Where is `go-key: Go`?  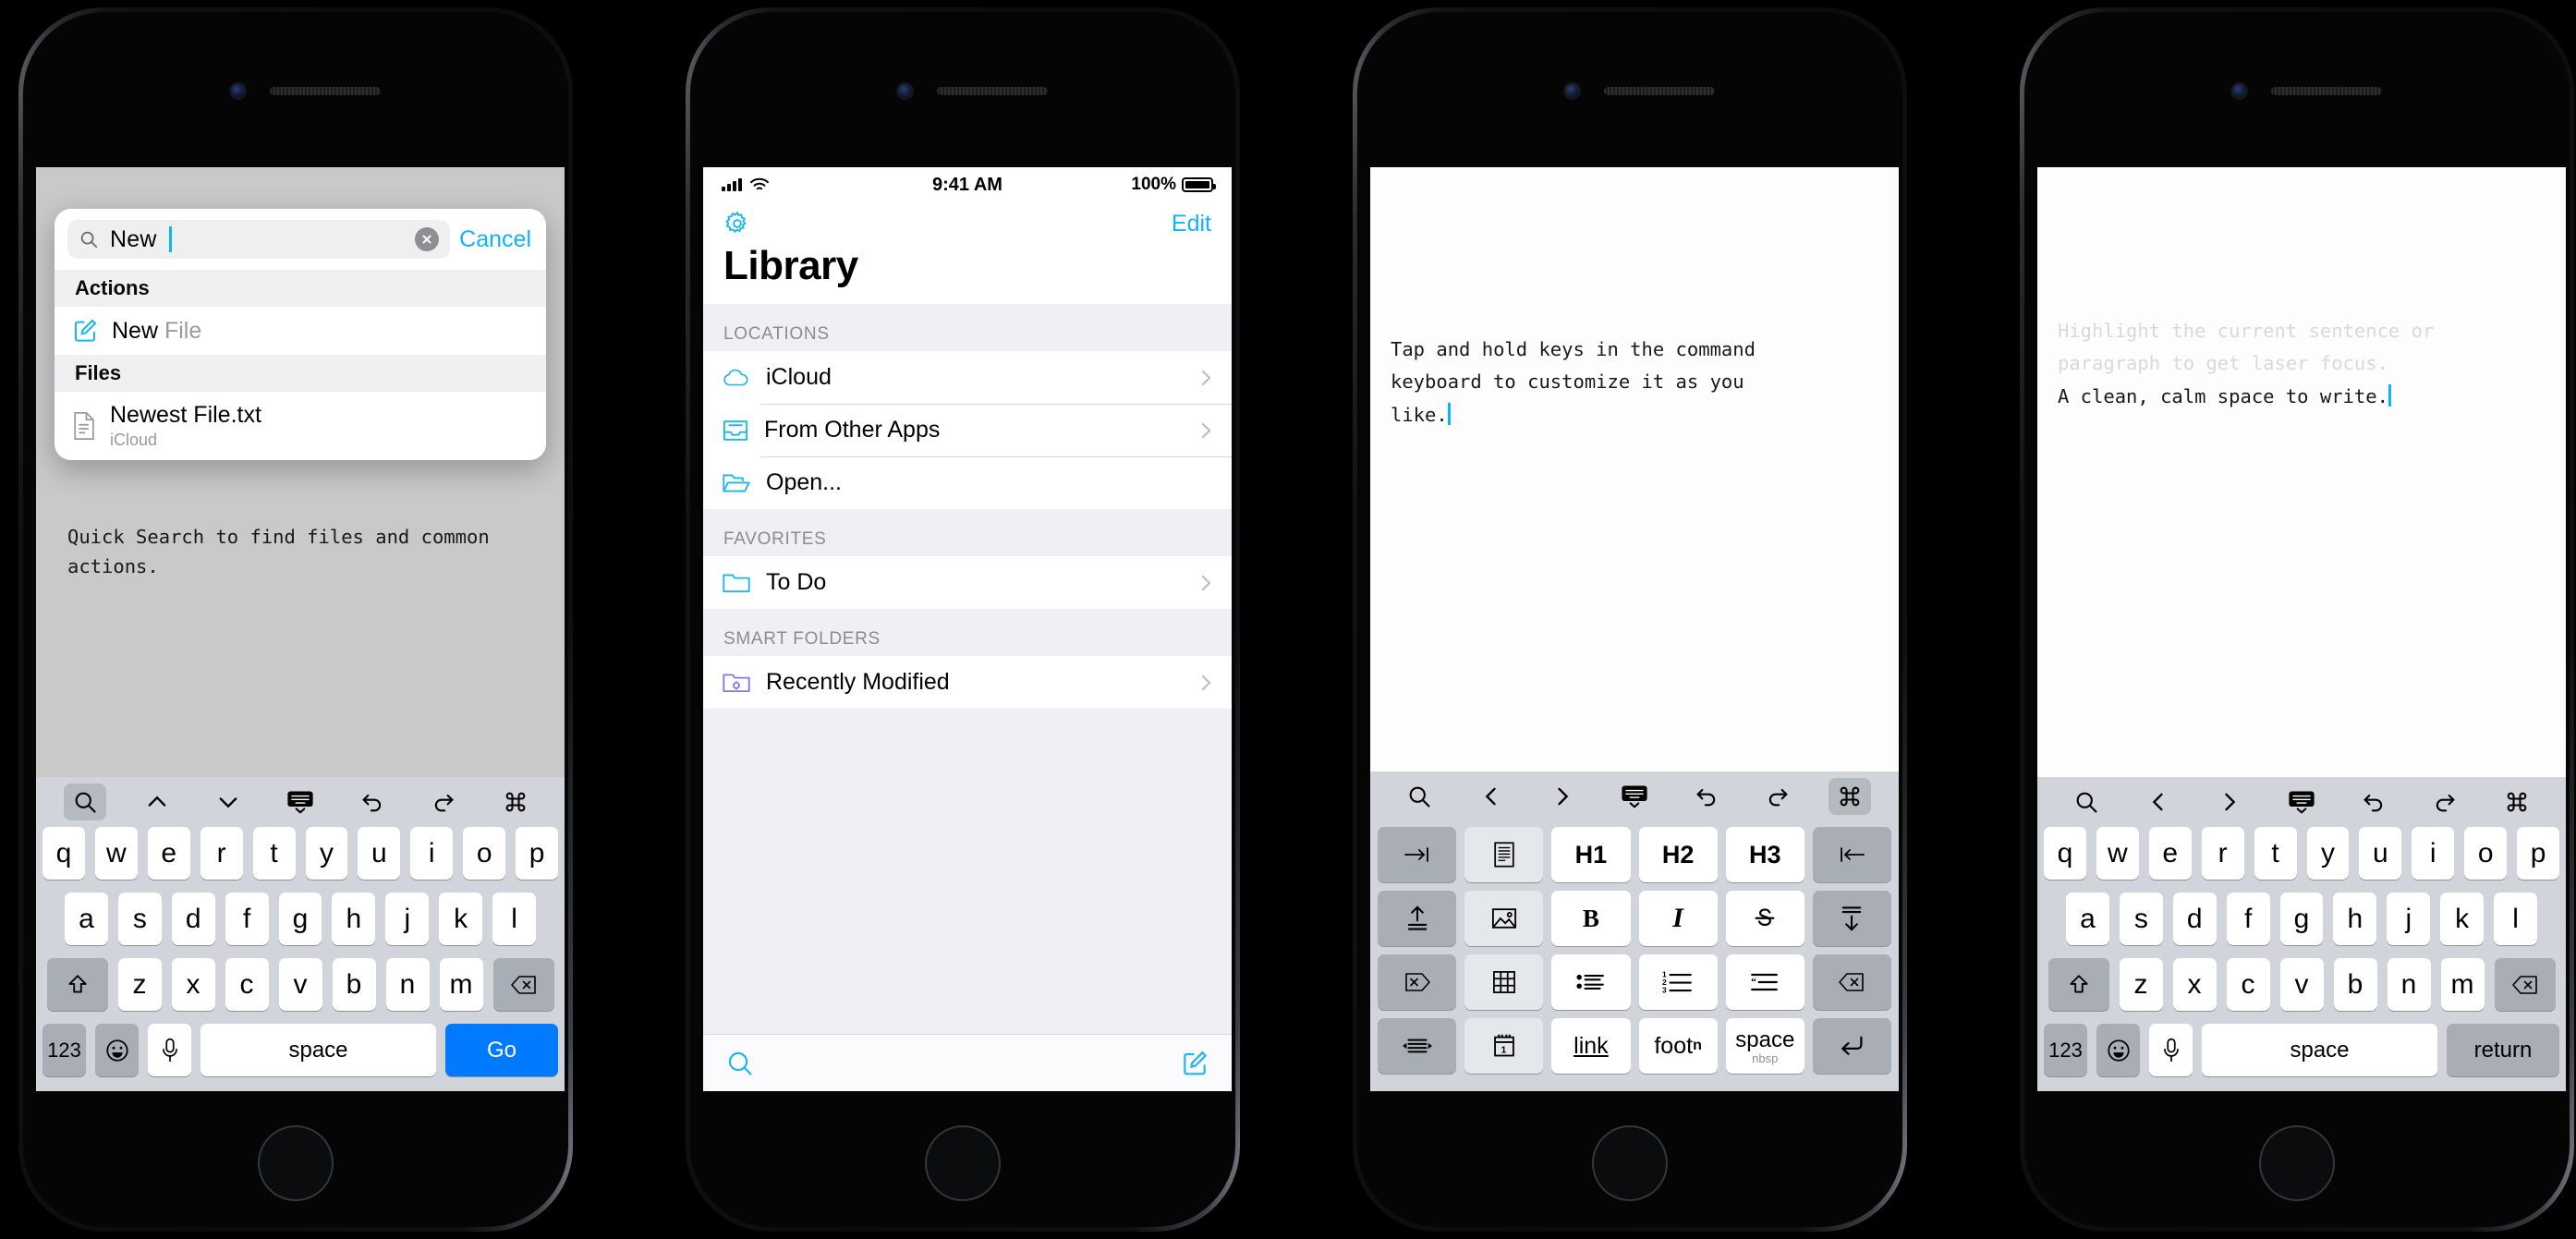
go-key: Go is located at coordinates (501, 1050).